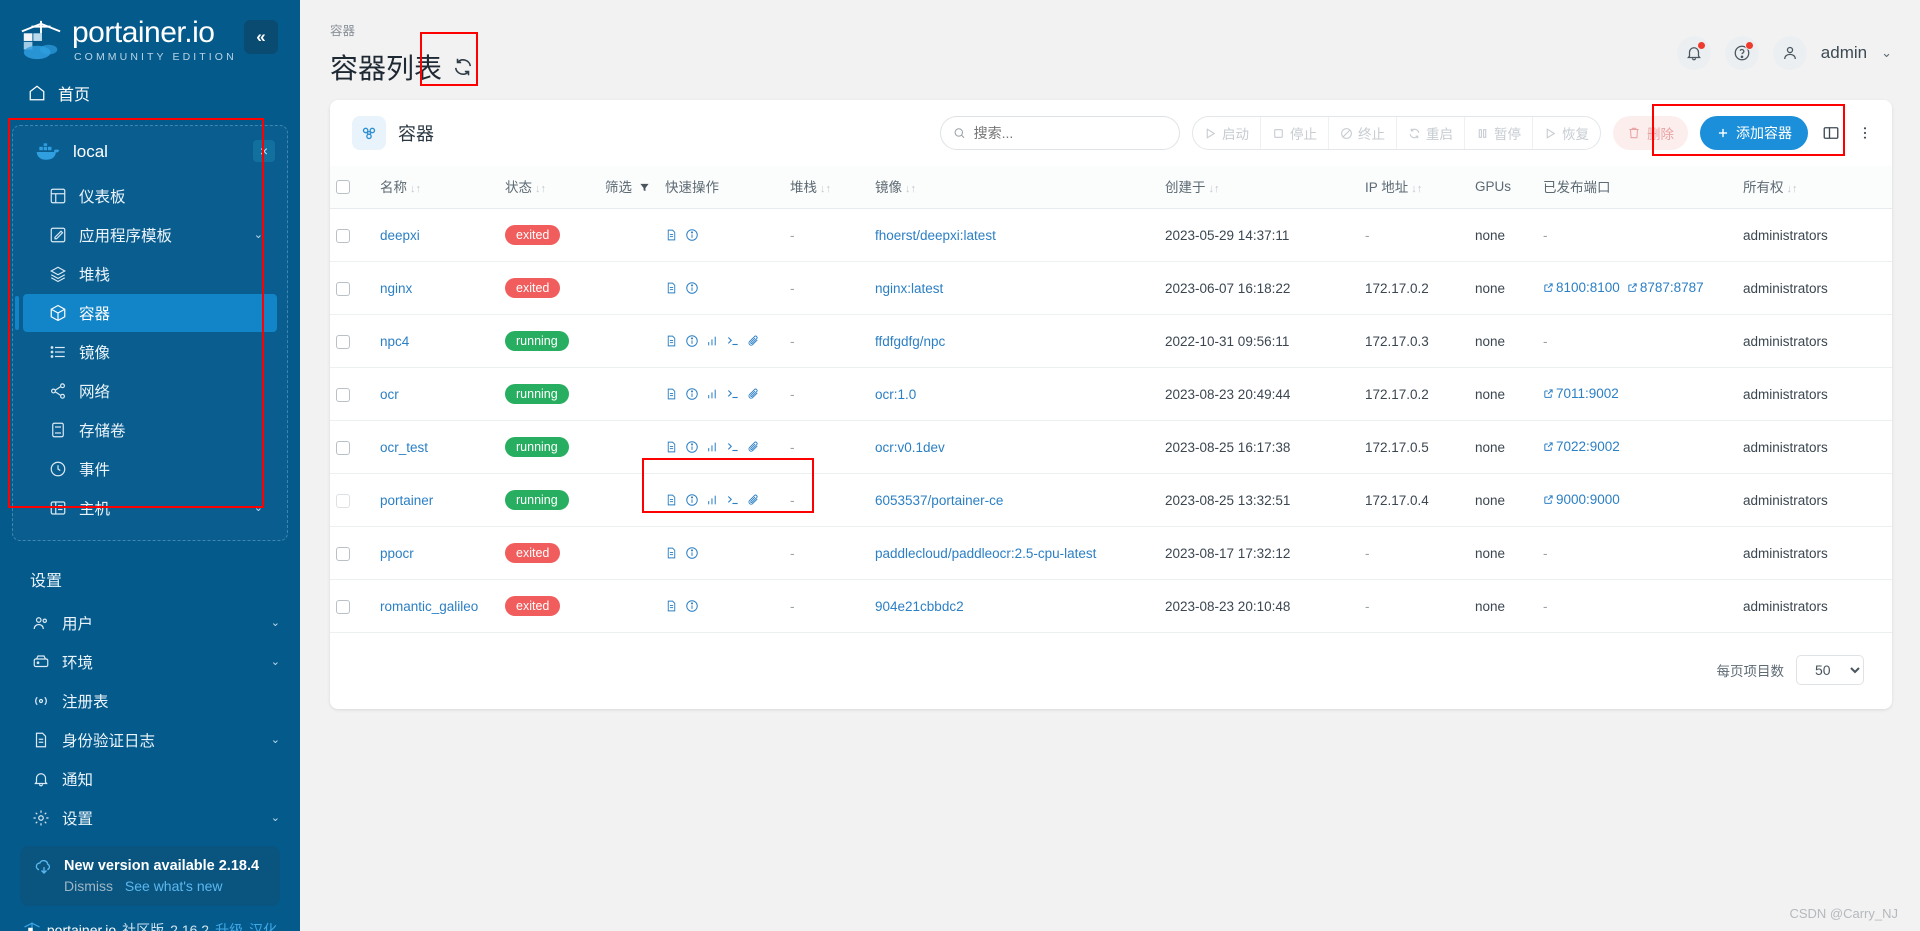 The height and width of the screenshot is (931, 1920). Describe the element at coordinates (150, 701) in the screenshot. I see `sidebar-item-registries: 注册表` at that location.